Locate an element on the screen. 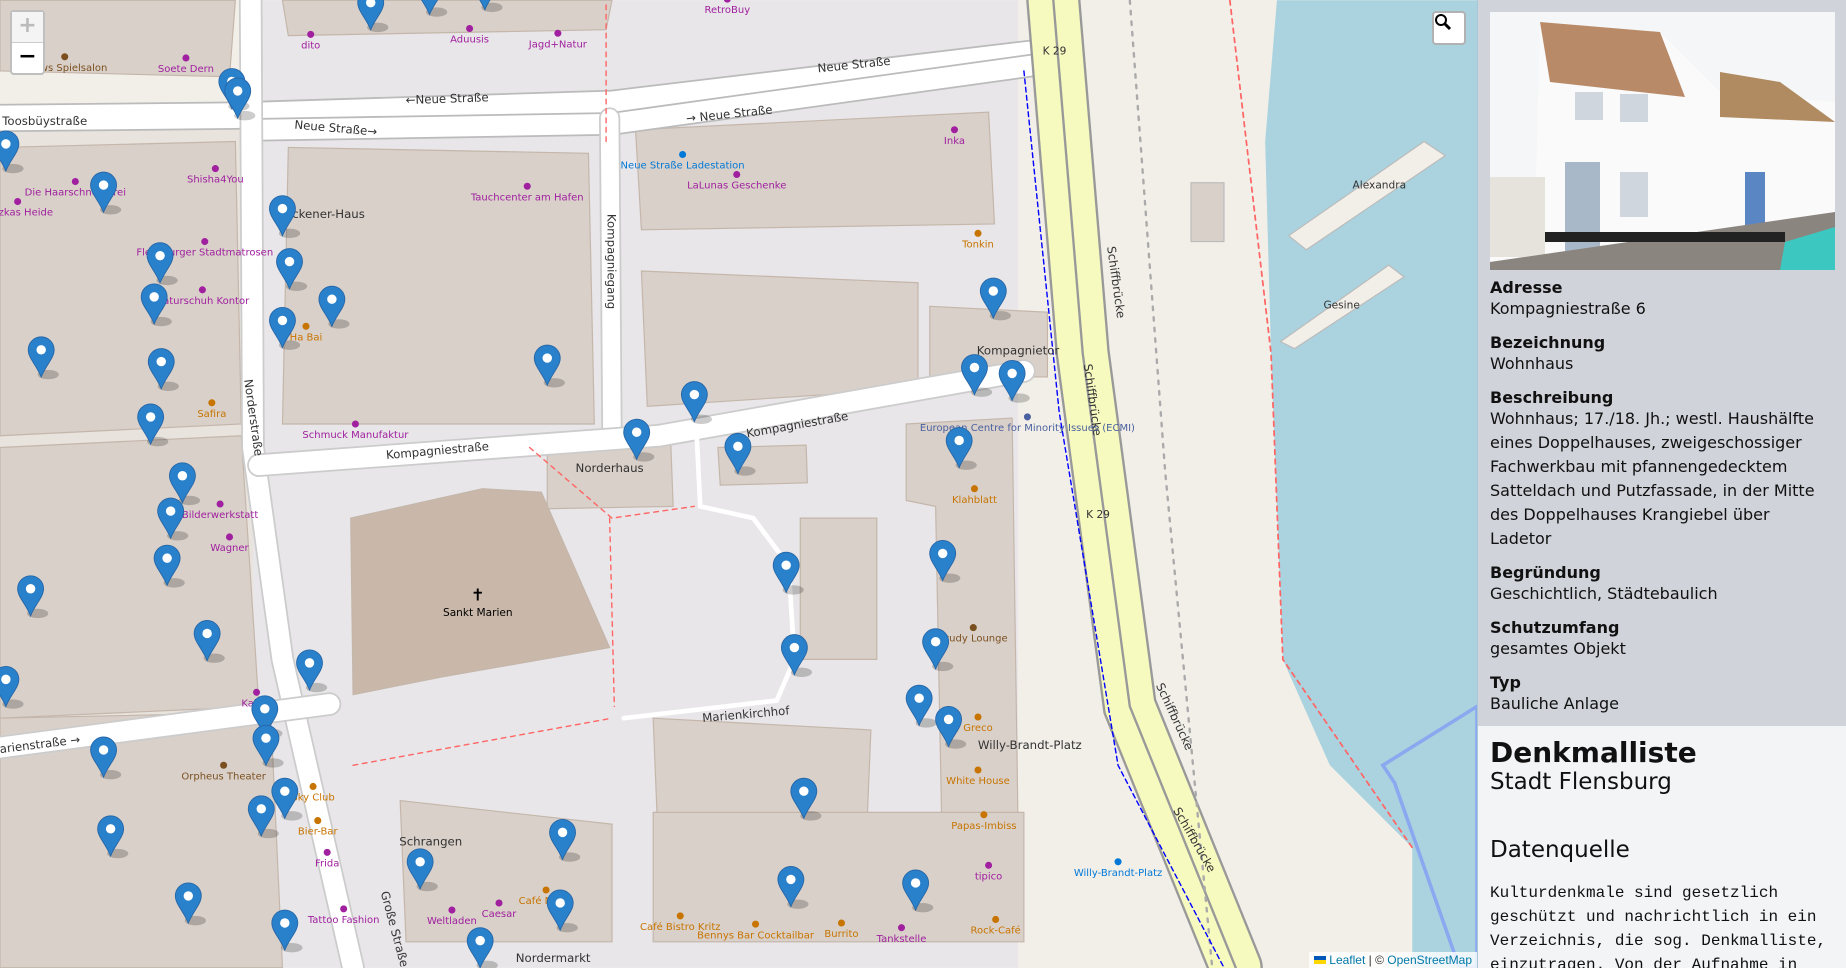 This screenshot has height=968, width=1846. map-label: ←Neue Straße is located at coordinates (446, 98).